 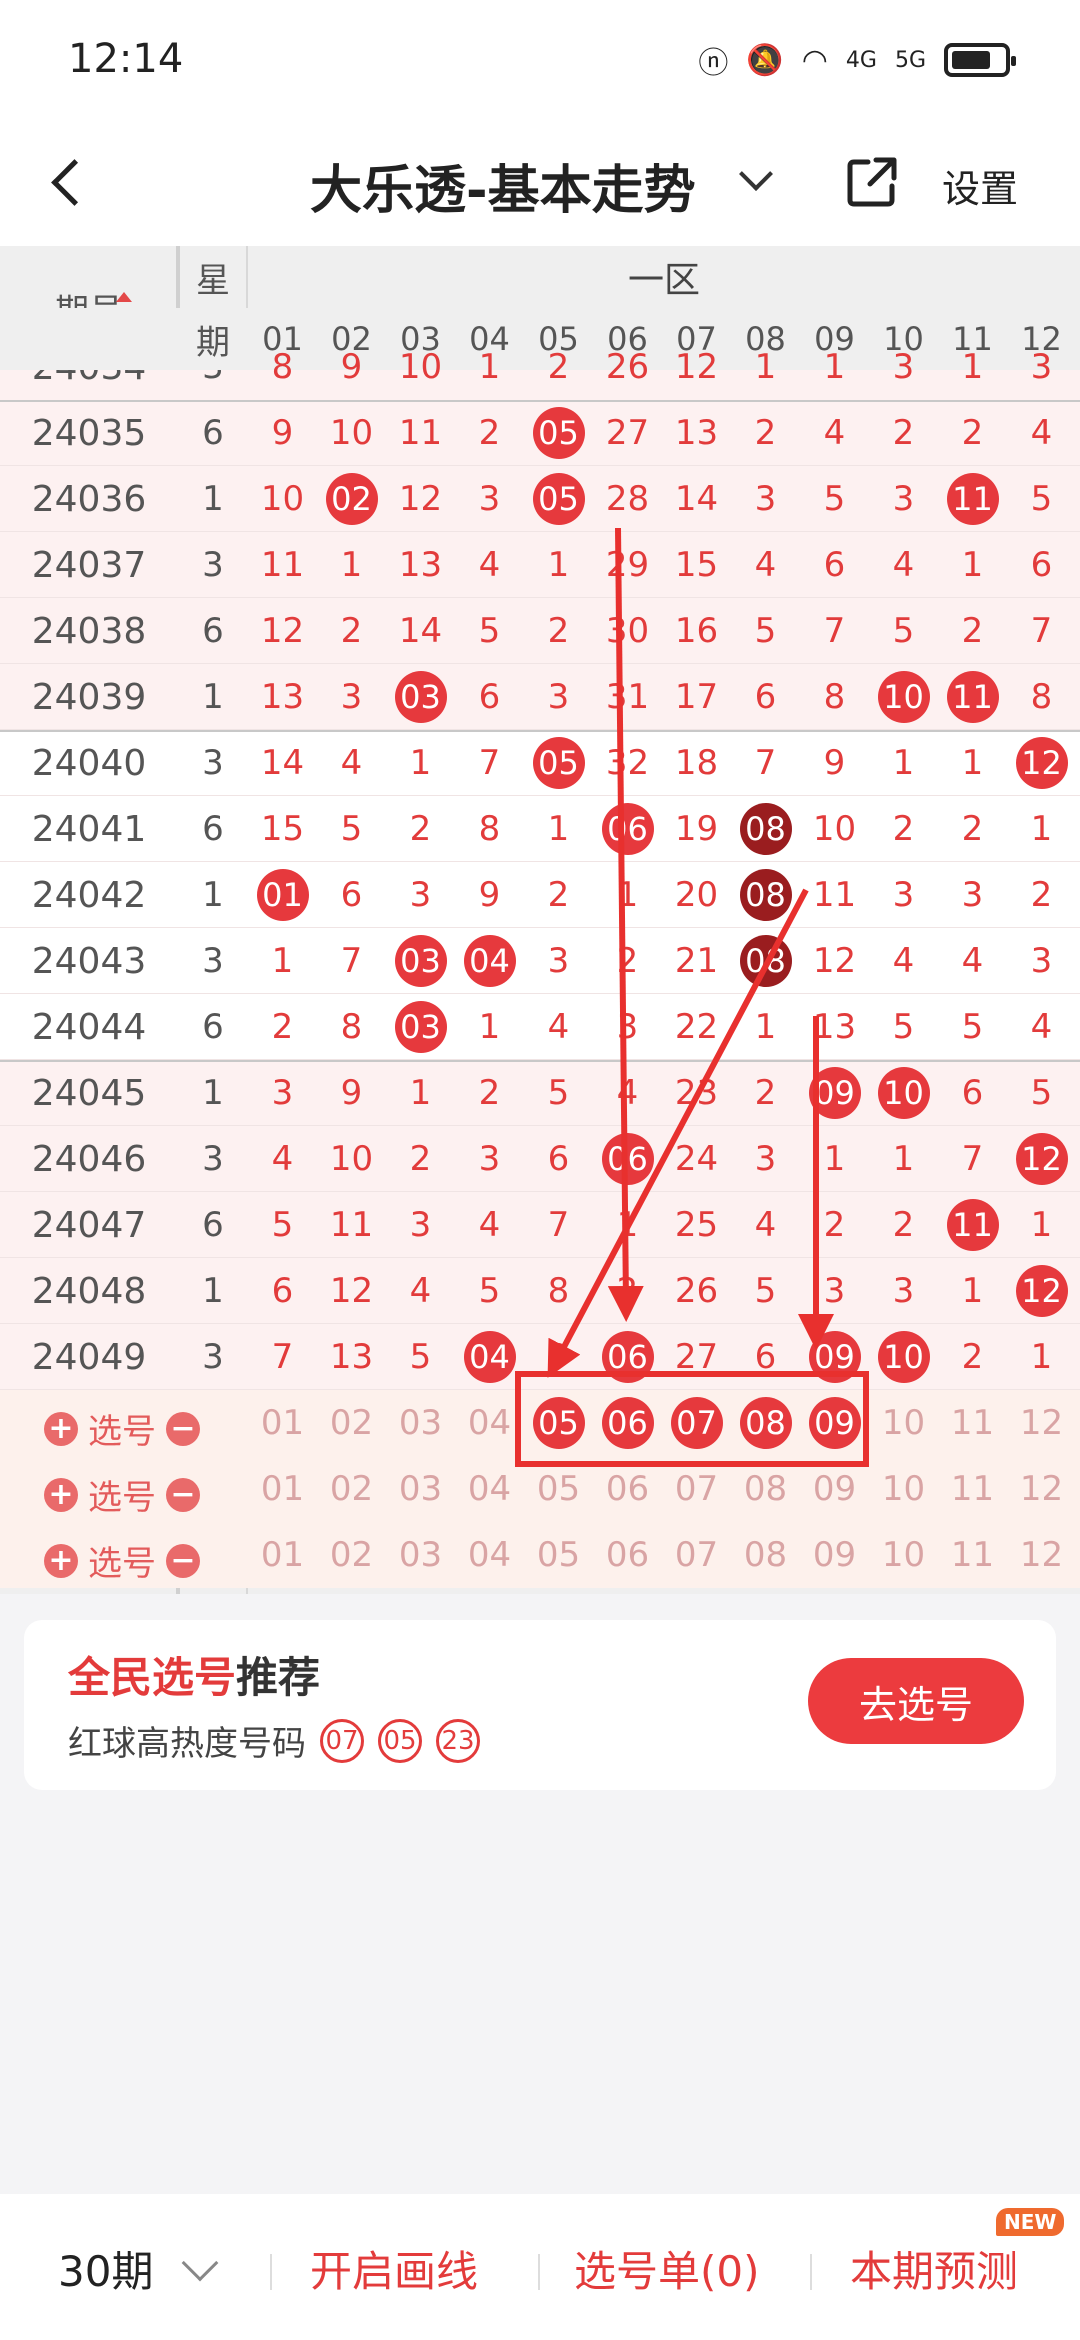 I want to click on selected-ball: 09, so click(x=834, y=1423).